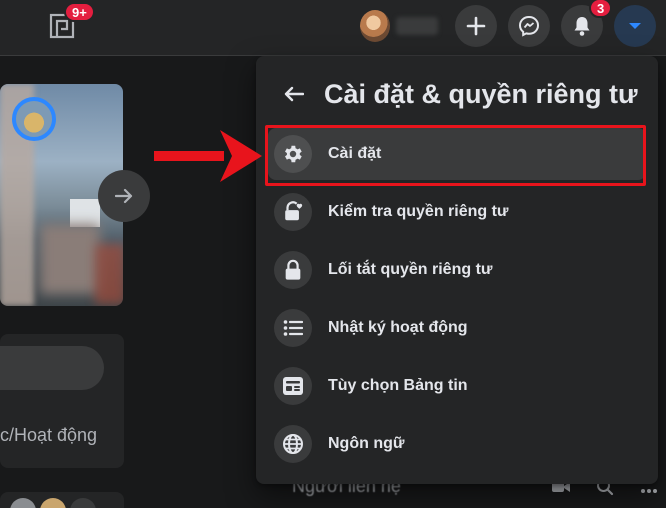 This screenshot has height=508, width=666. I want to click on menu-header: Cài đặt & quyền riêng tư, so click(457, 94).